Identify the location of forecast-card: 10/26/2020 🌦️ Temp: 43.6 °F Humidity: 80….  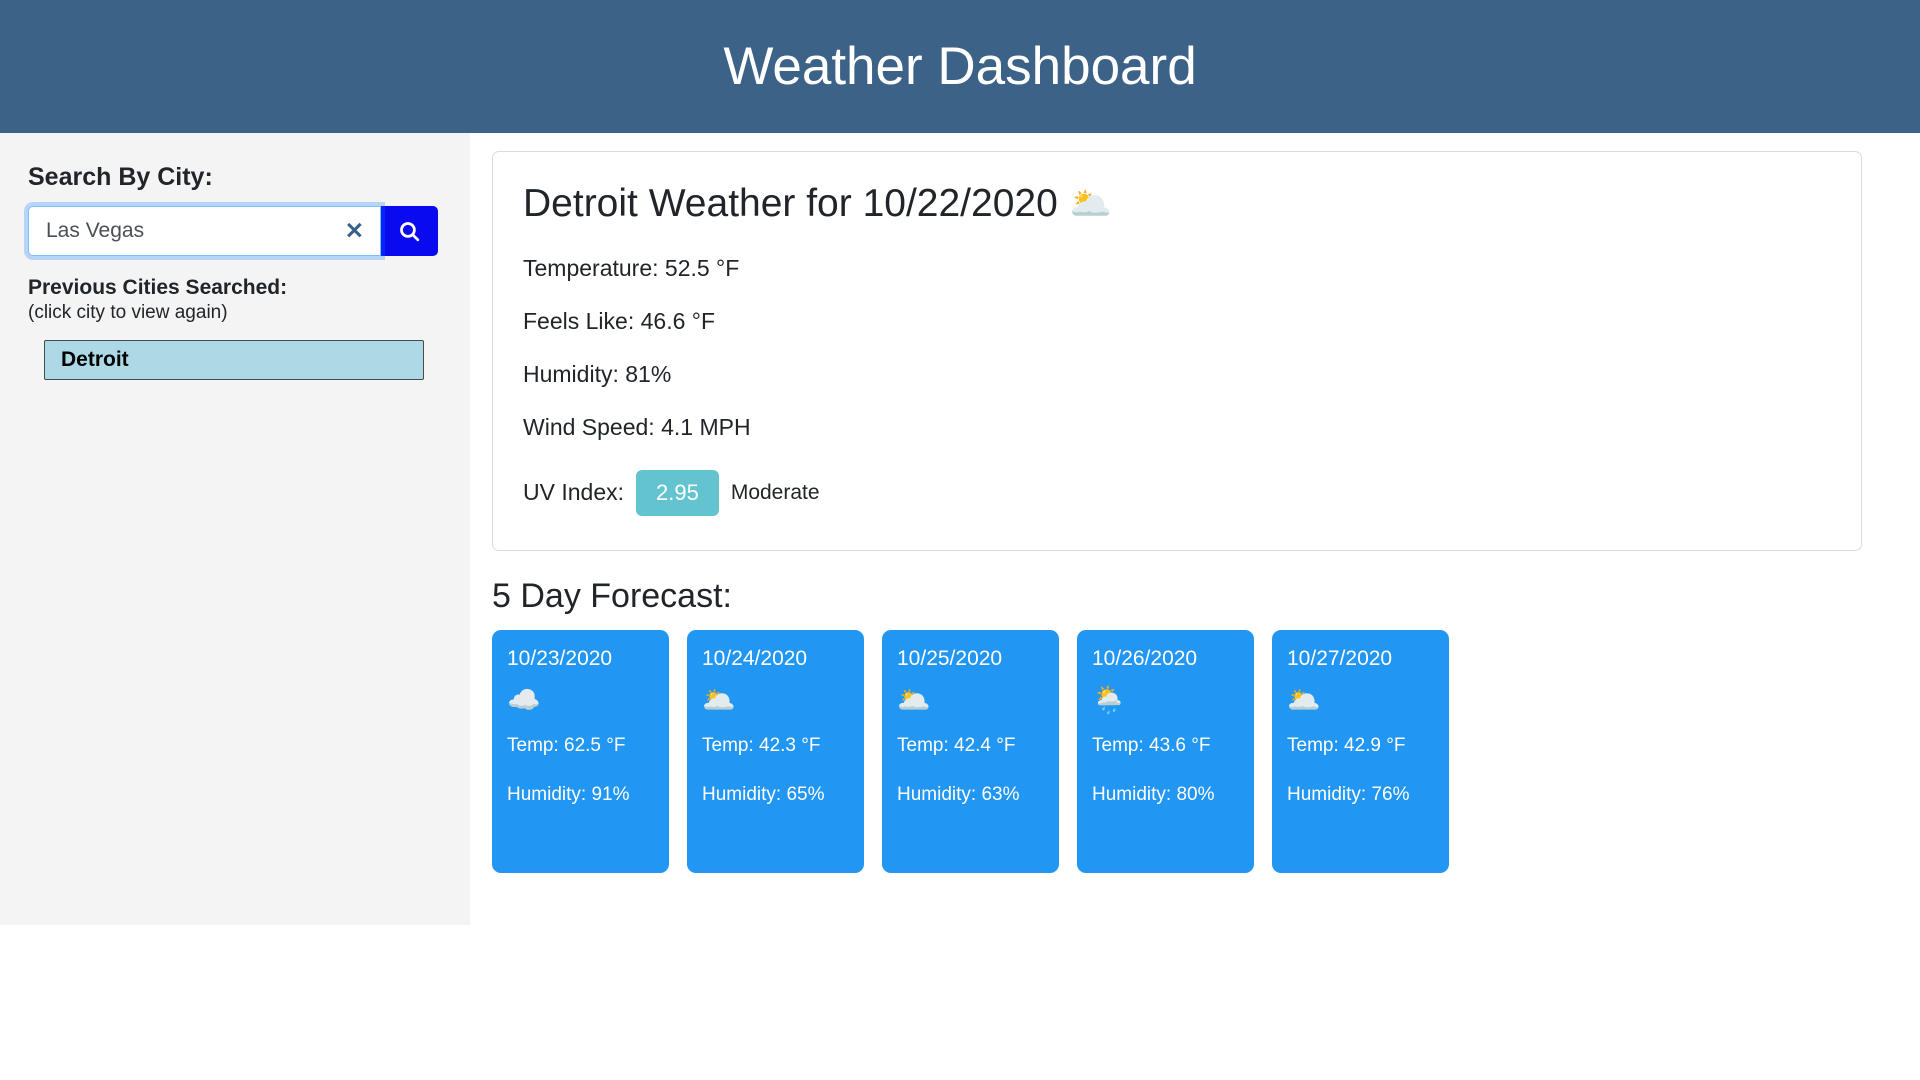
(1165, 751).